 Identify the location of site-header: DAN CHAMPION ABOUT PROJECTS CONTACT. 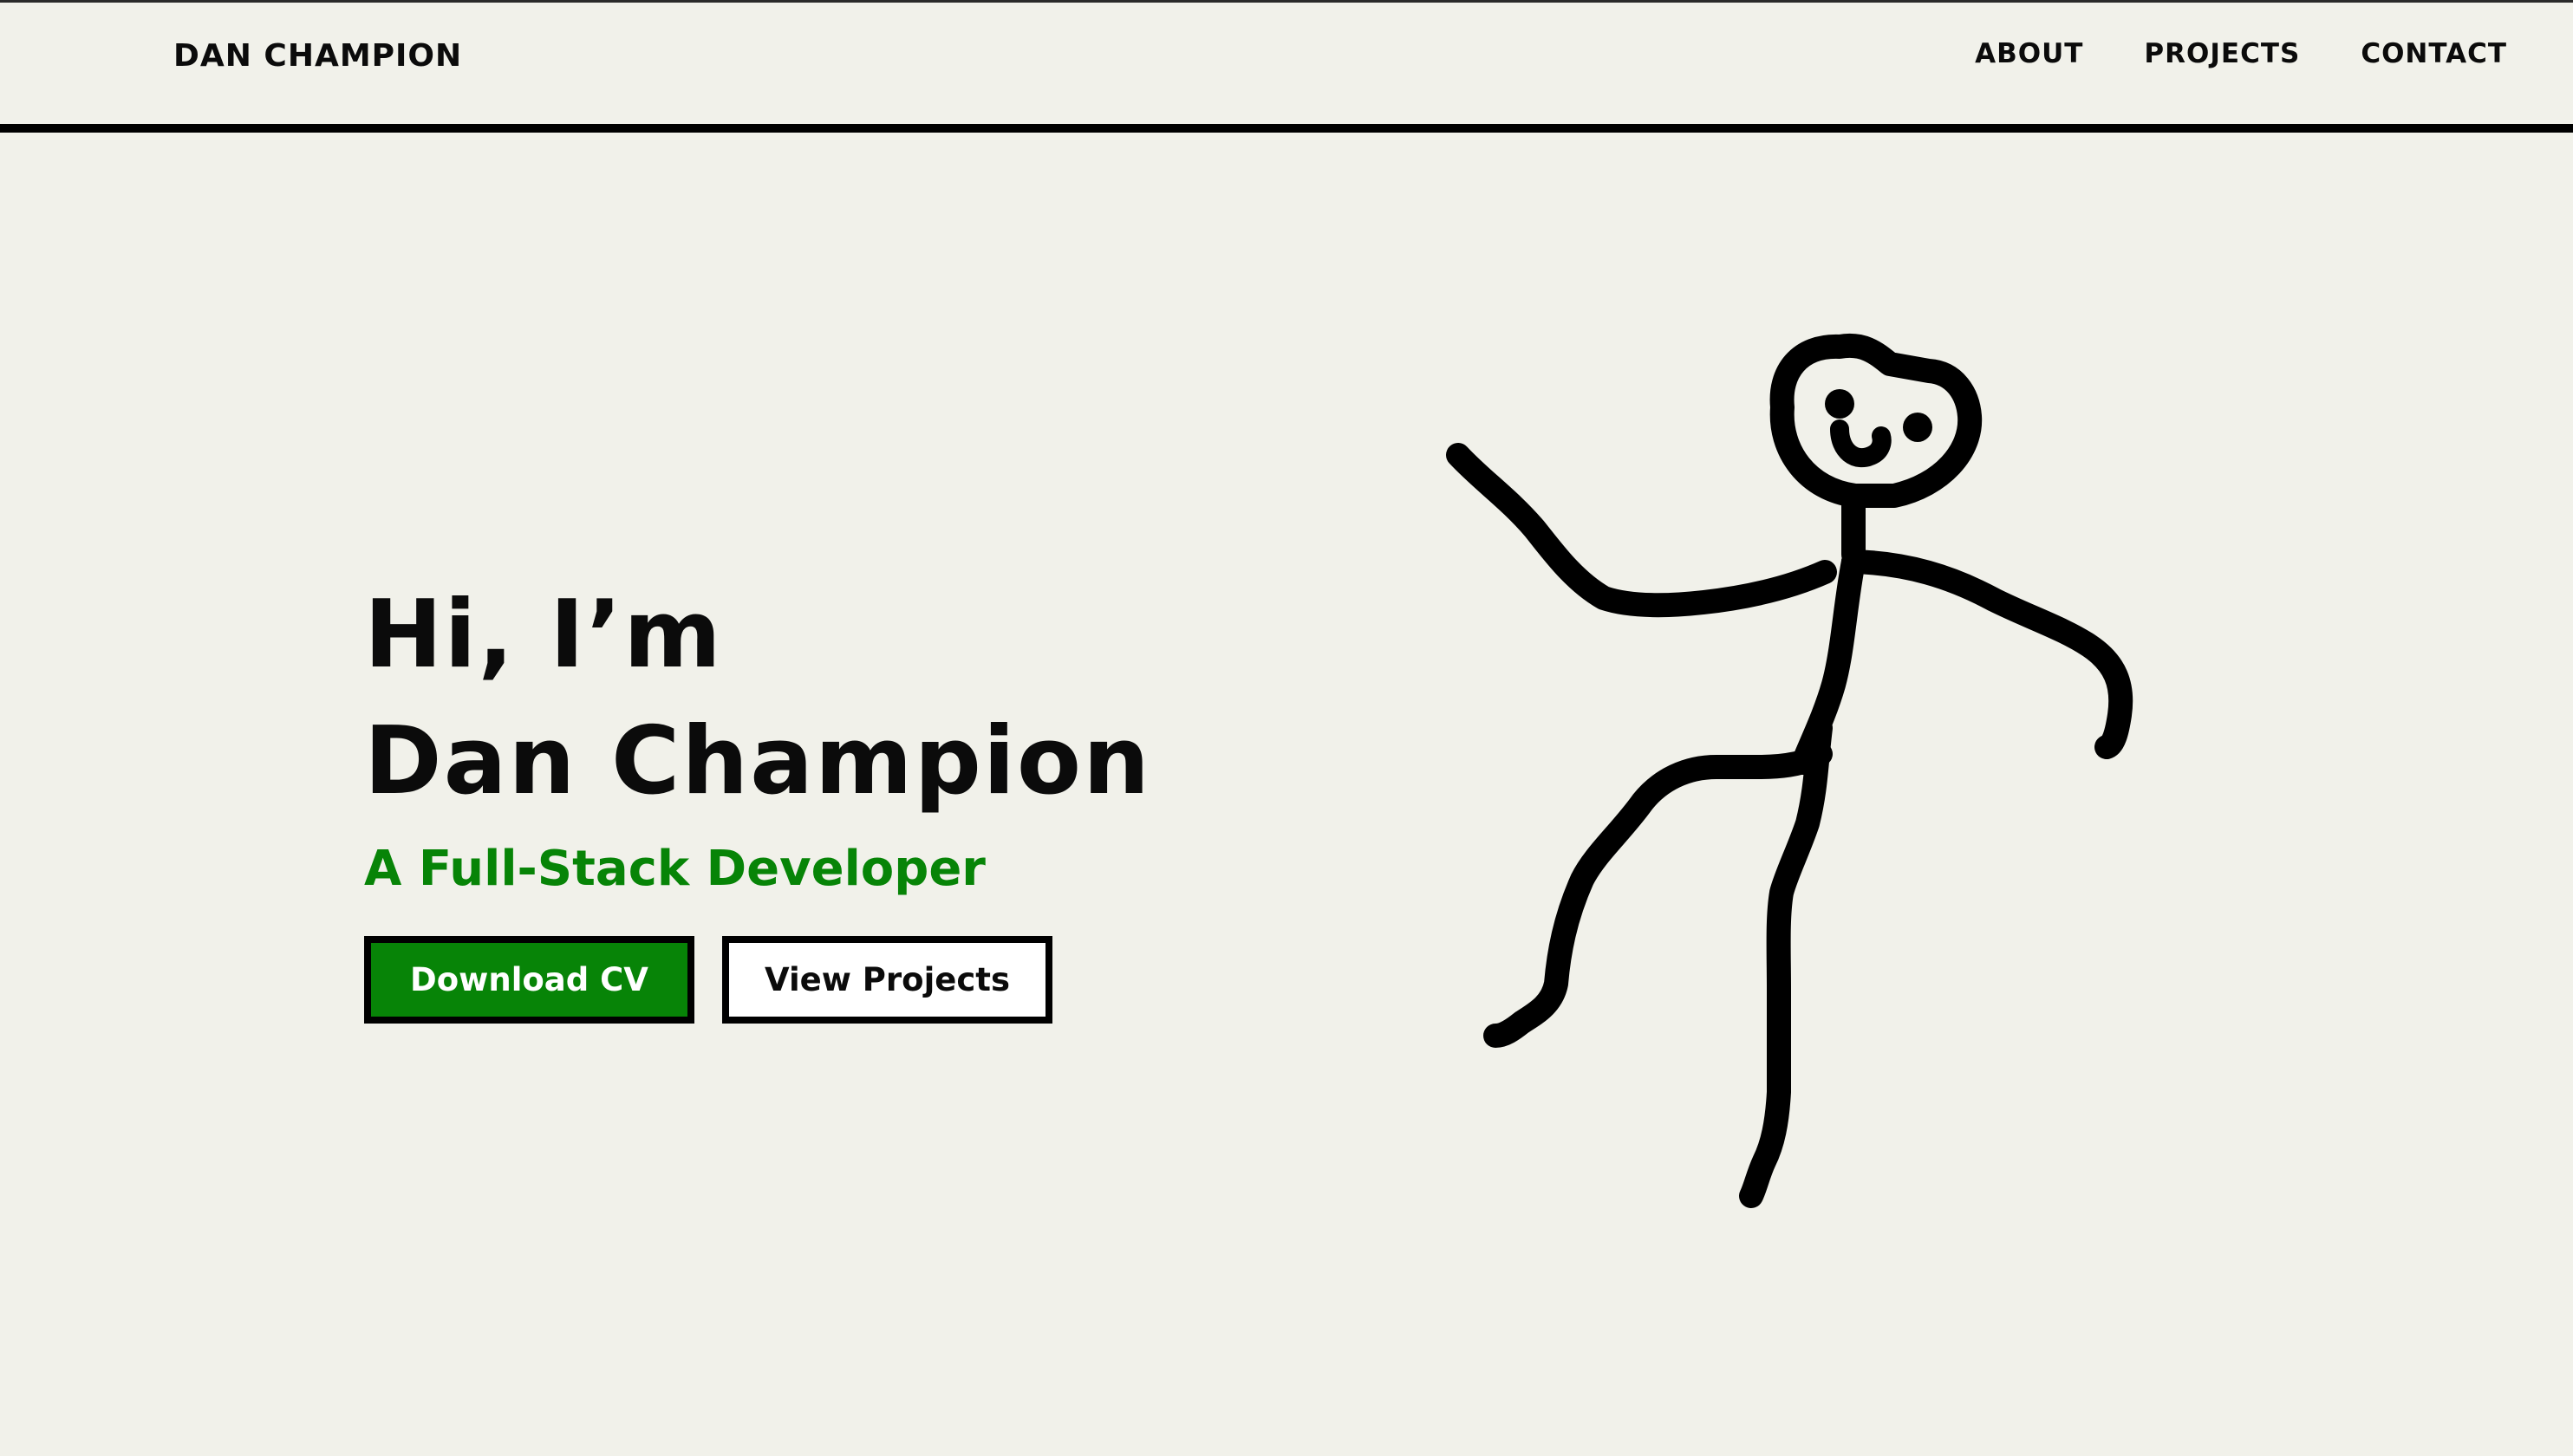
(1286, 66).